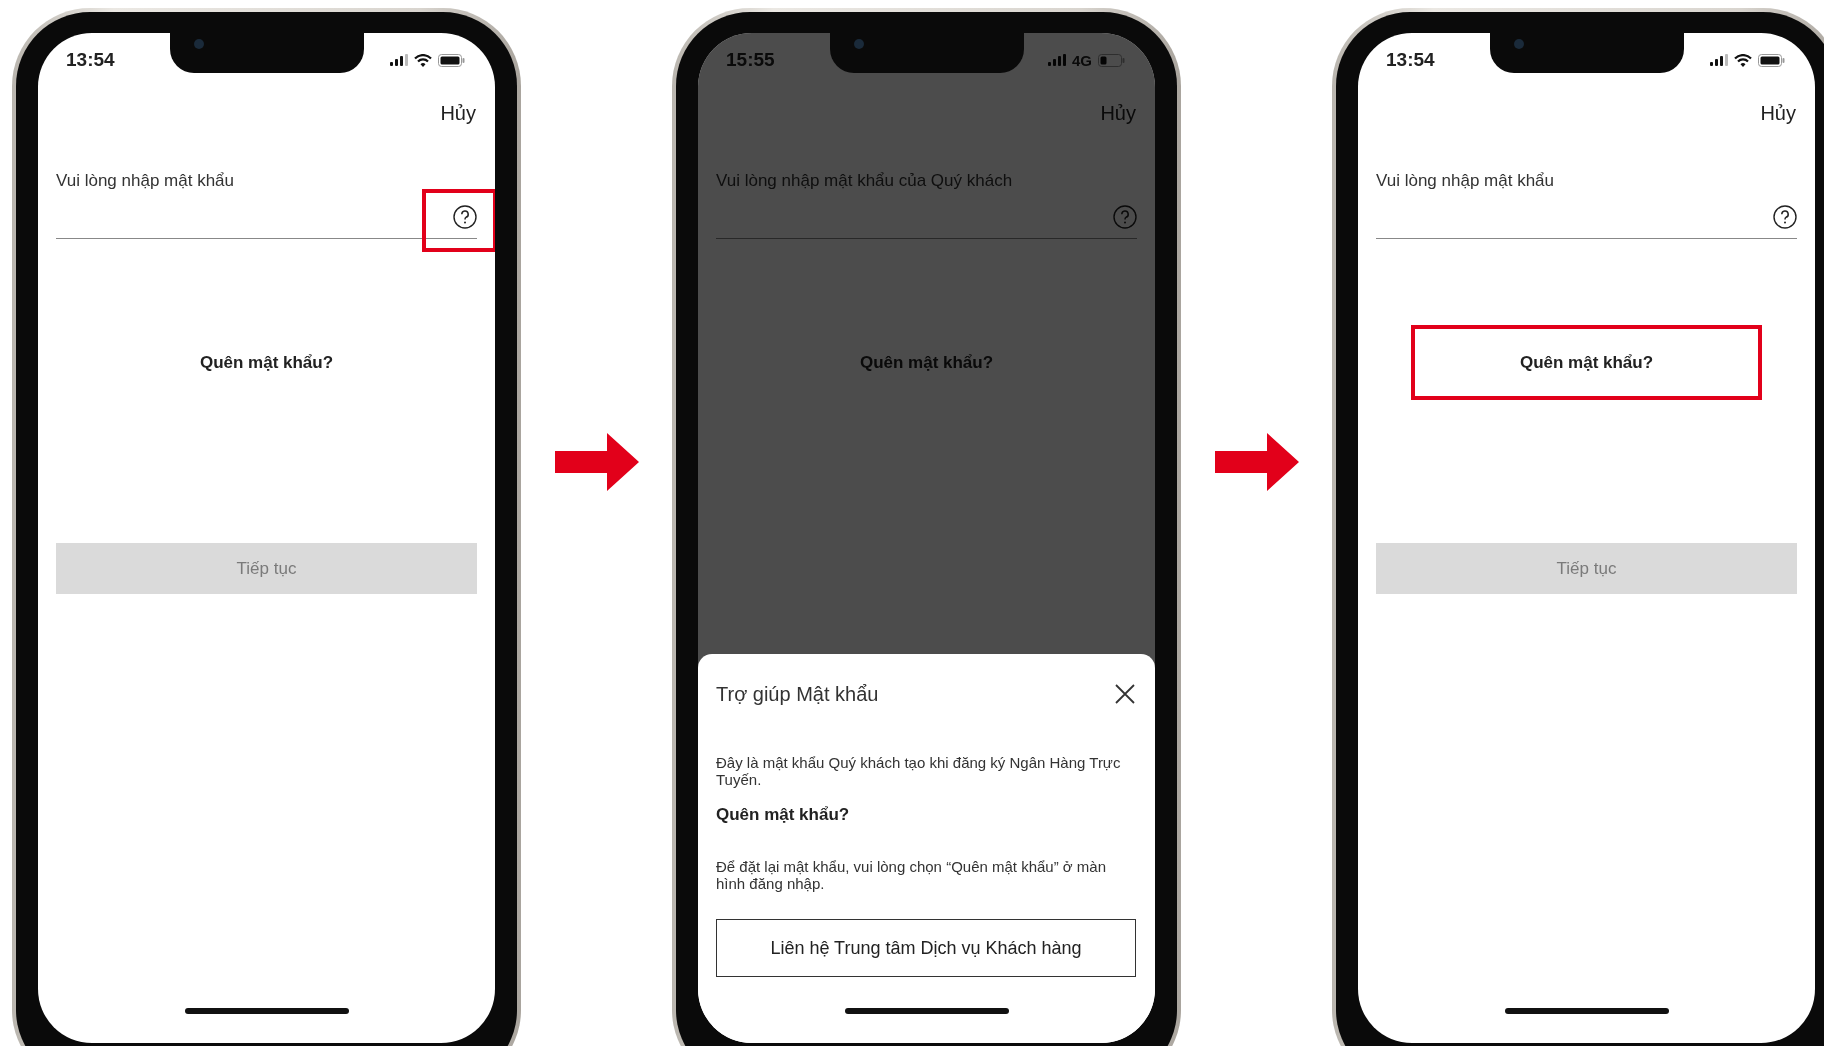 Image resolution: width=1824 pixels, height=1046 pixels. What do you see at coordinates (912, 875) in the screenshot?
I see `sheet-text: Để đặt lại mật khẩu, vui lòng chọn “Quên mật khẩu” ở màn hình đăng nhập.` at bounding box center [912, 875].